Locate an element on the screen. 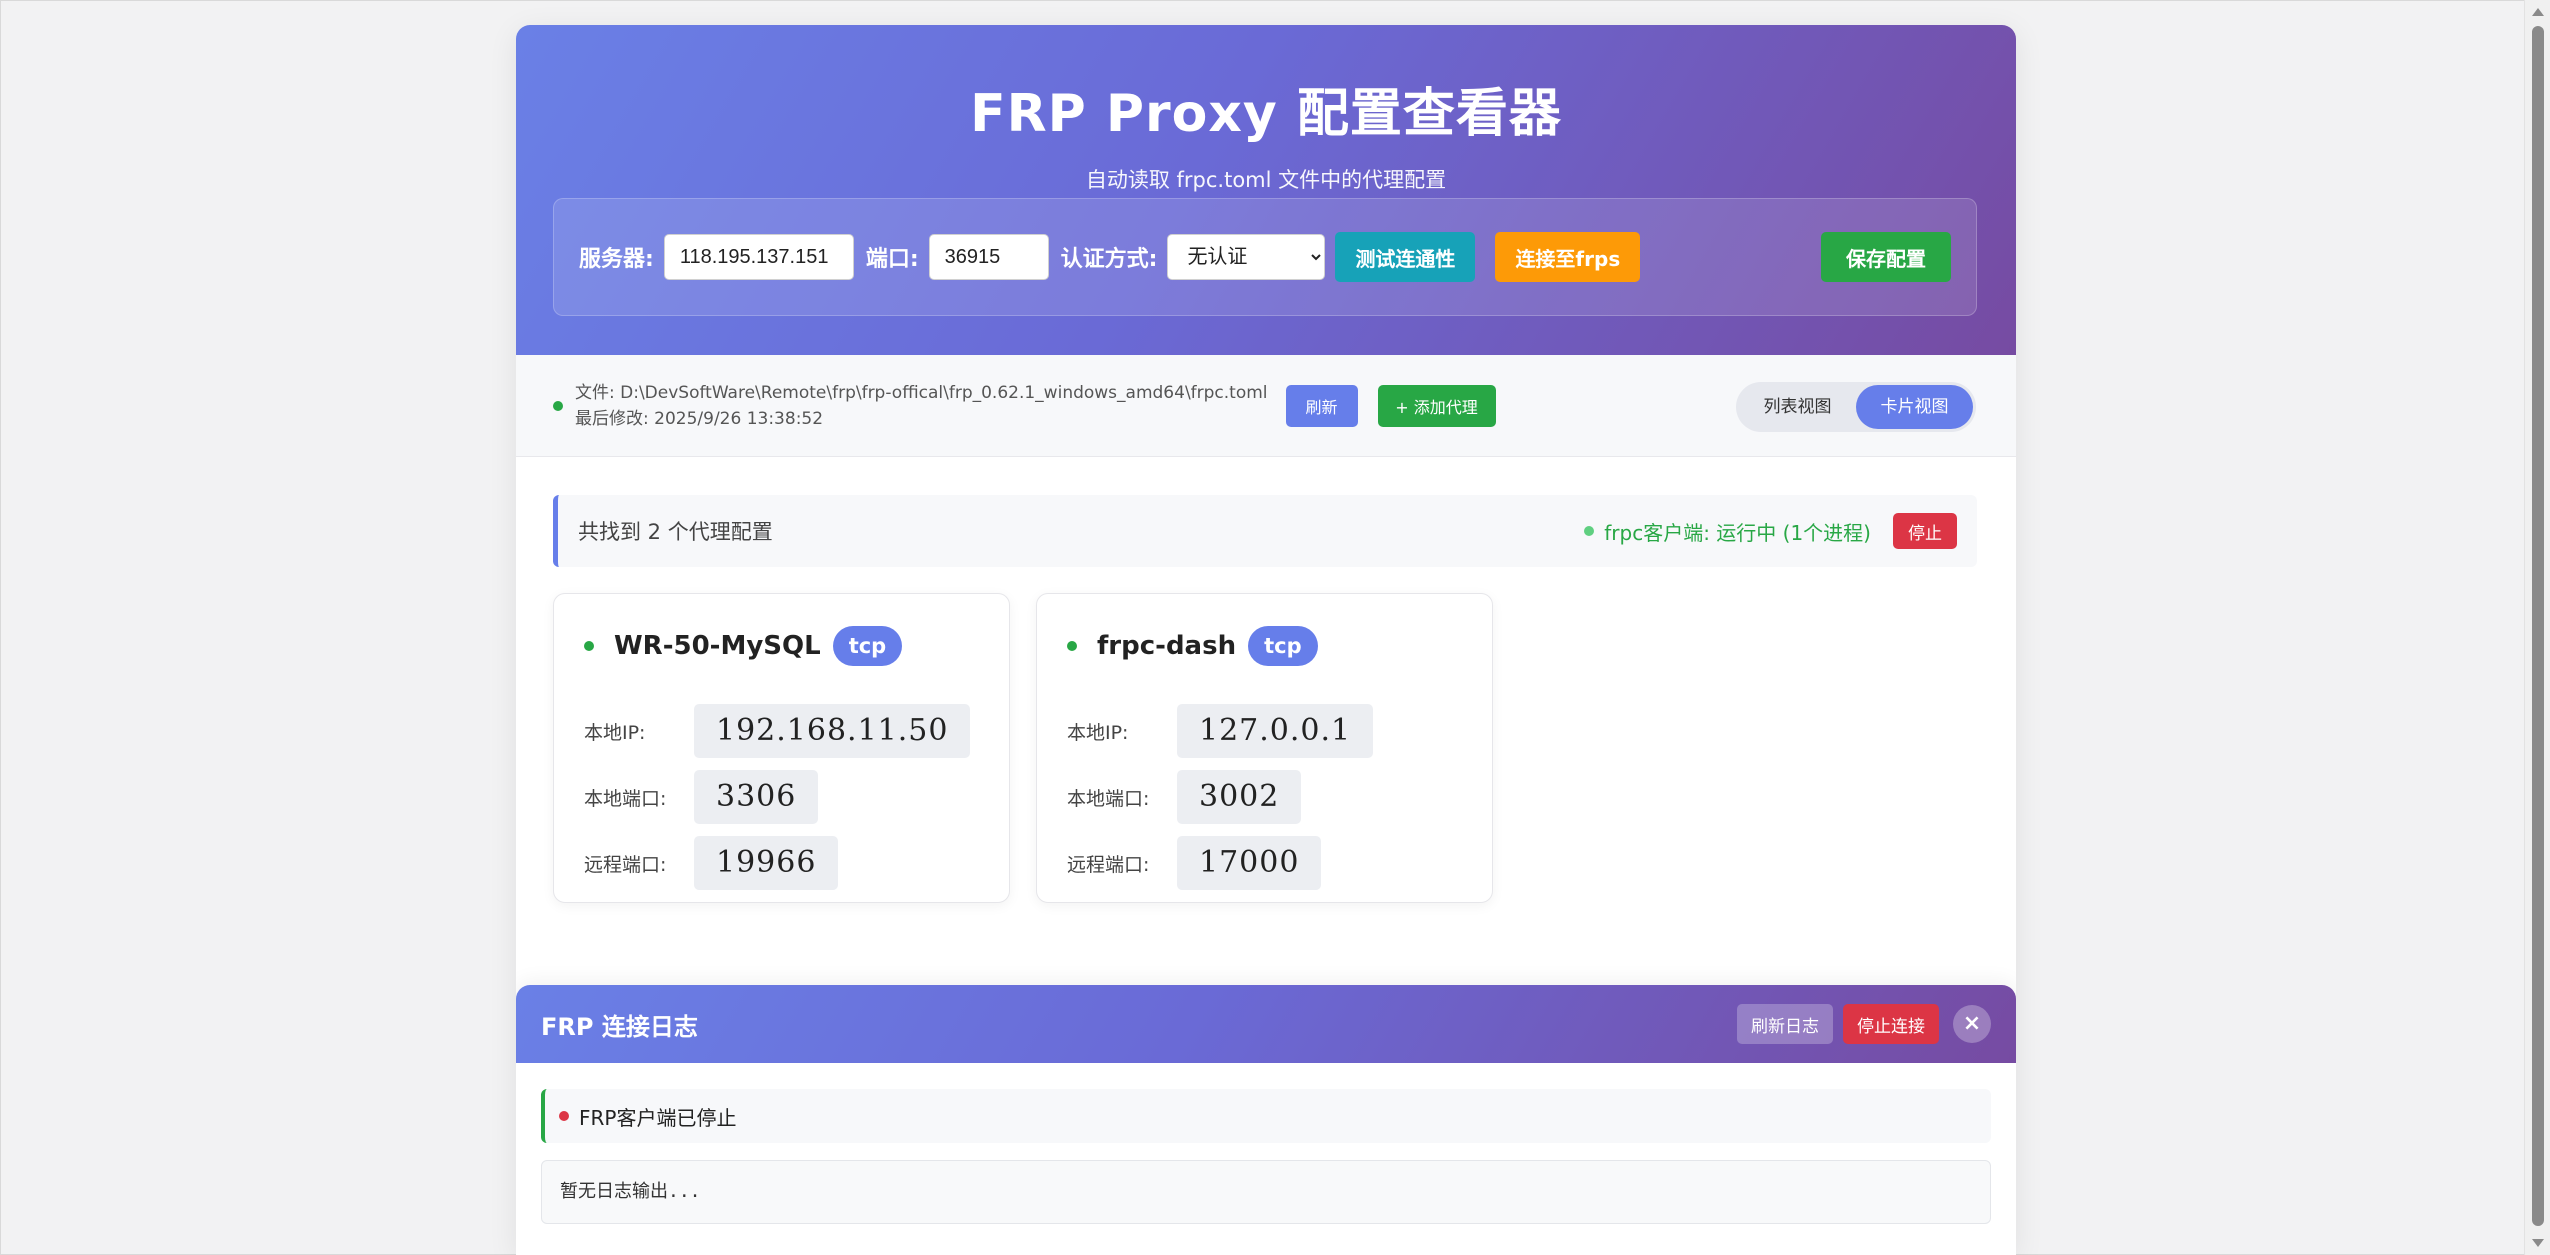 The height and width of the screenshot is (1255, 2550). log-status-text: FRP客户端已停止 is located at coordinates (658, 1117).